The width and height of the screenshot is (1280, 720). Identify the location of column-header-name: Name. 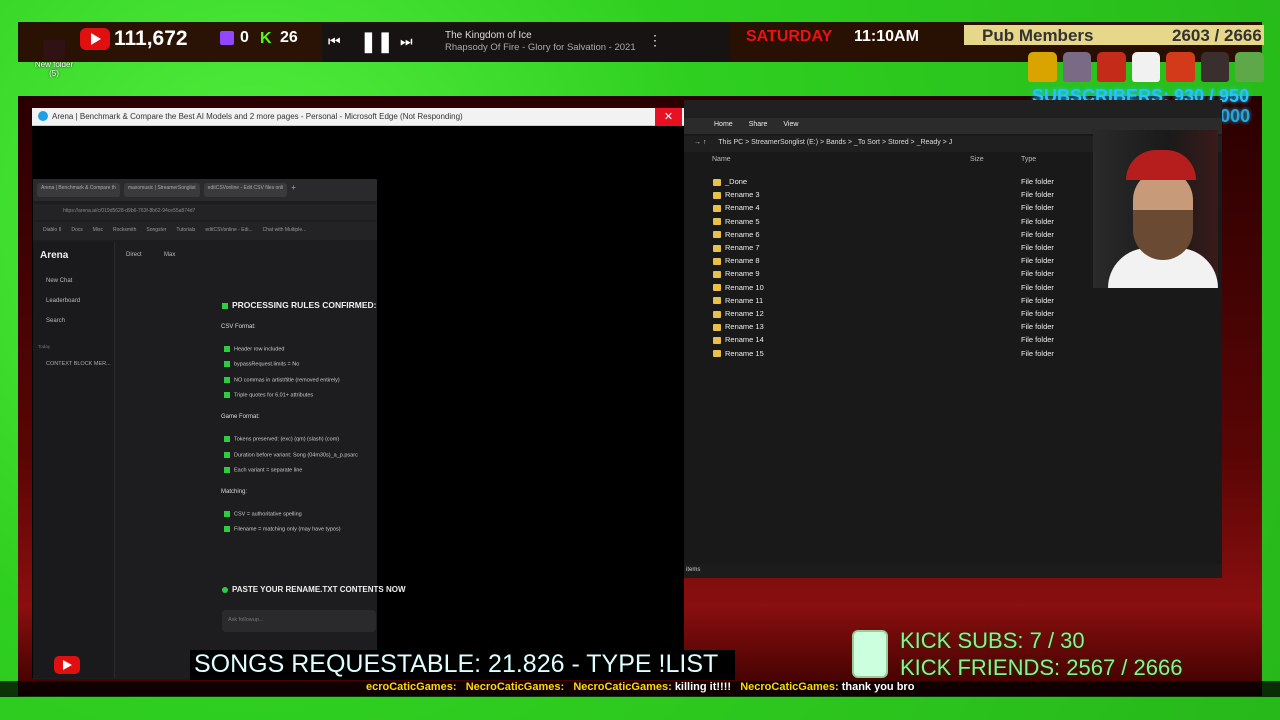
(721, 159).